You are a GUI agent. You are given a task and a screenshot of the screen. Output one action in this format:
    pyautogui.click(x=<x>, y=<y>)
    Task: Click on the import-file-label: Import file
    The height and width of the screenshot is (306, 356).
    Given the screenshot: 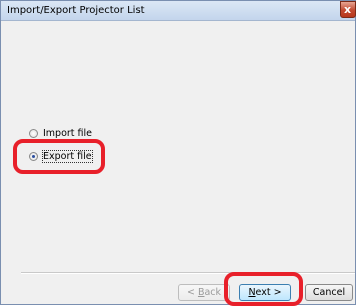 What is the action you would take?
    pyautogui.click(x=68, y=133)
    